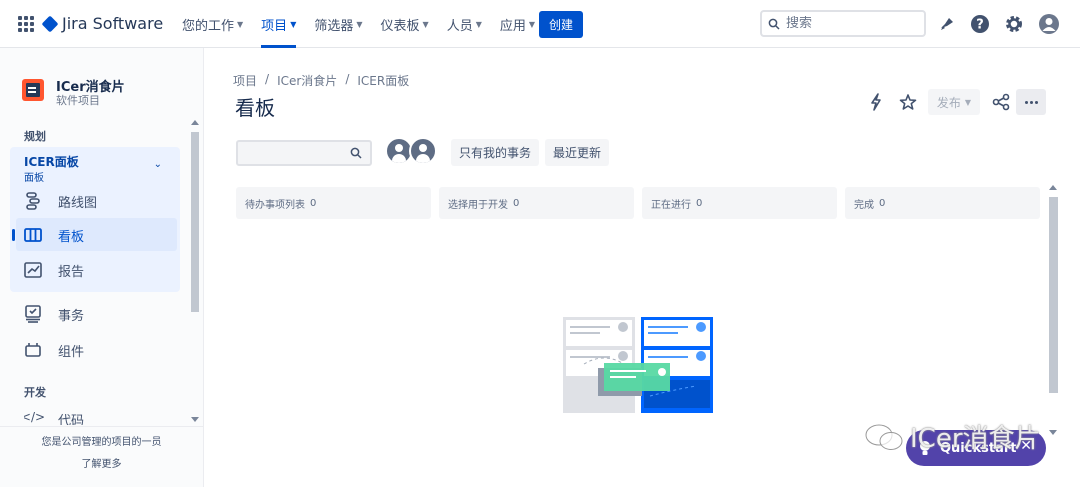 The height and width of the screenshot is (487, 1080). Describe the element at coordinates (99, 235) in the screenshot. I see `sidebar-item-board: 看板` at that location.